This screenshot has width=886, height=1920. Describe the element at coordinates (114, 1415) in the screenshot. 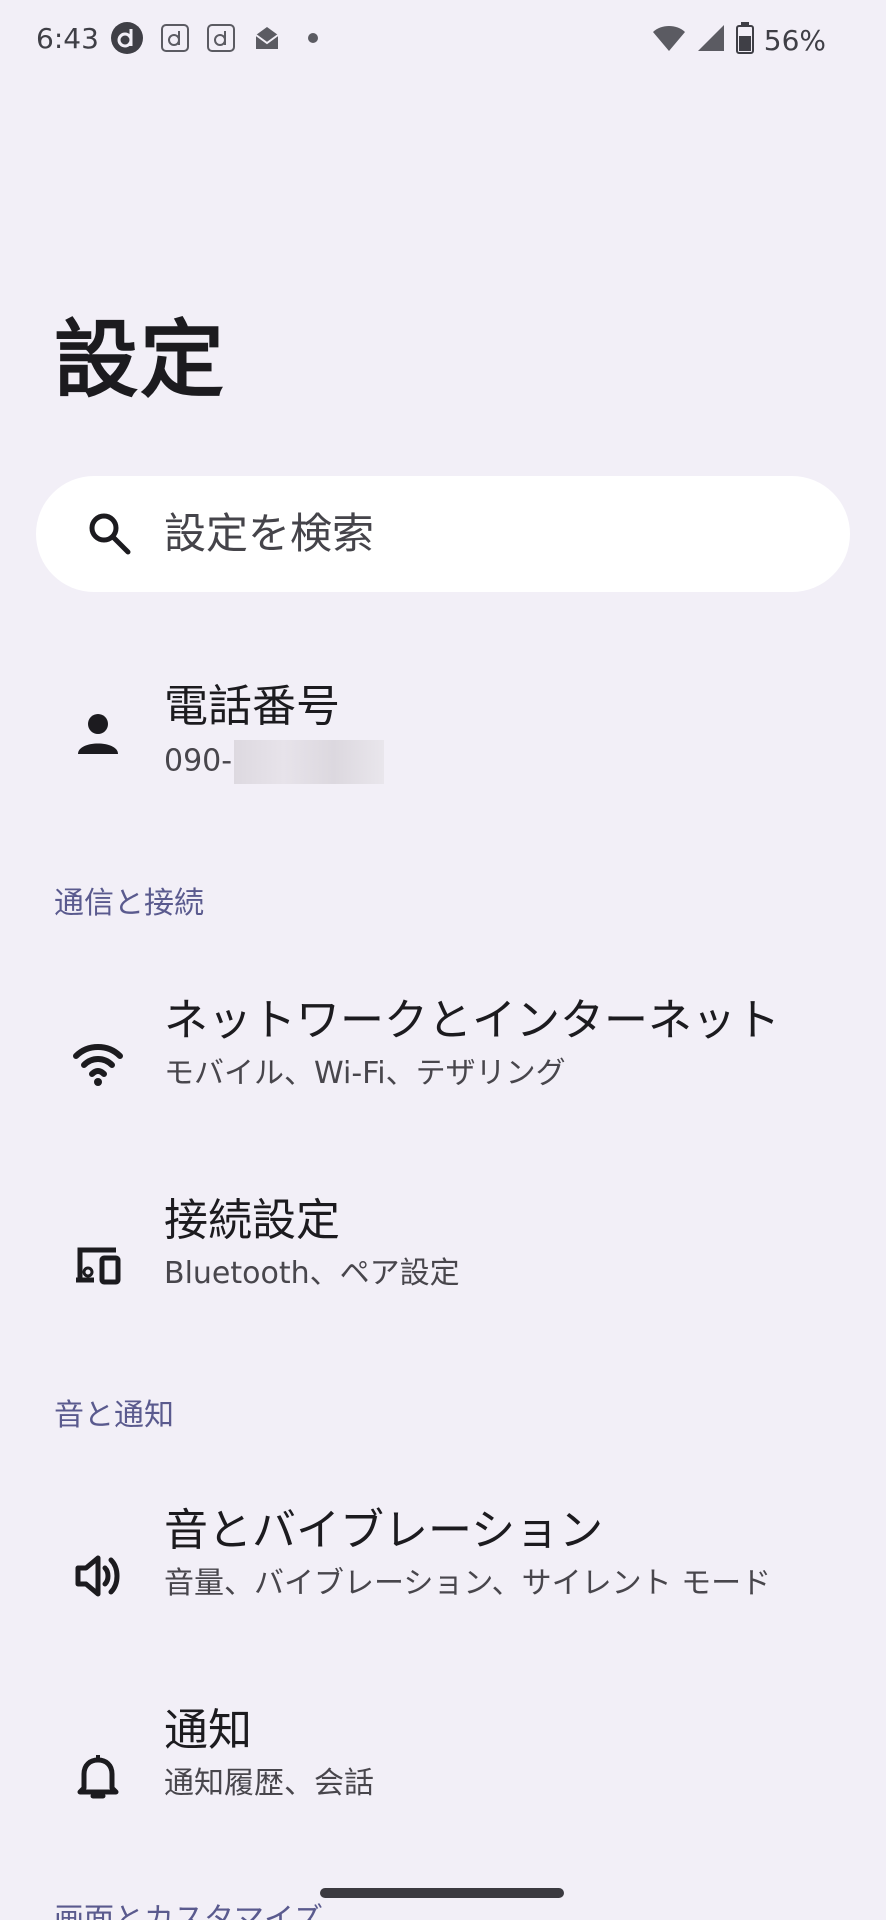

I see `section-header-sound: 音と通知` at that location.